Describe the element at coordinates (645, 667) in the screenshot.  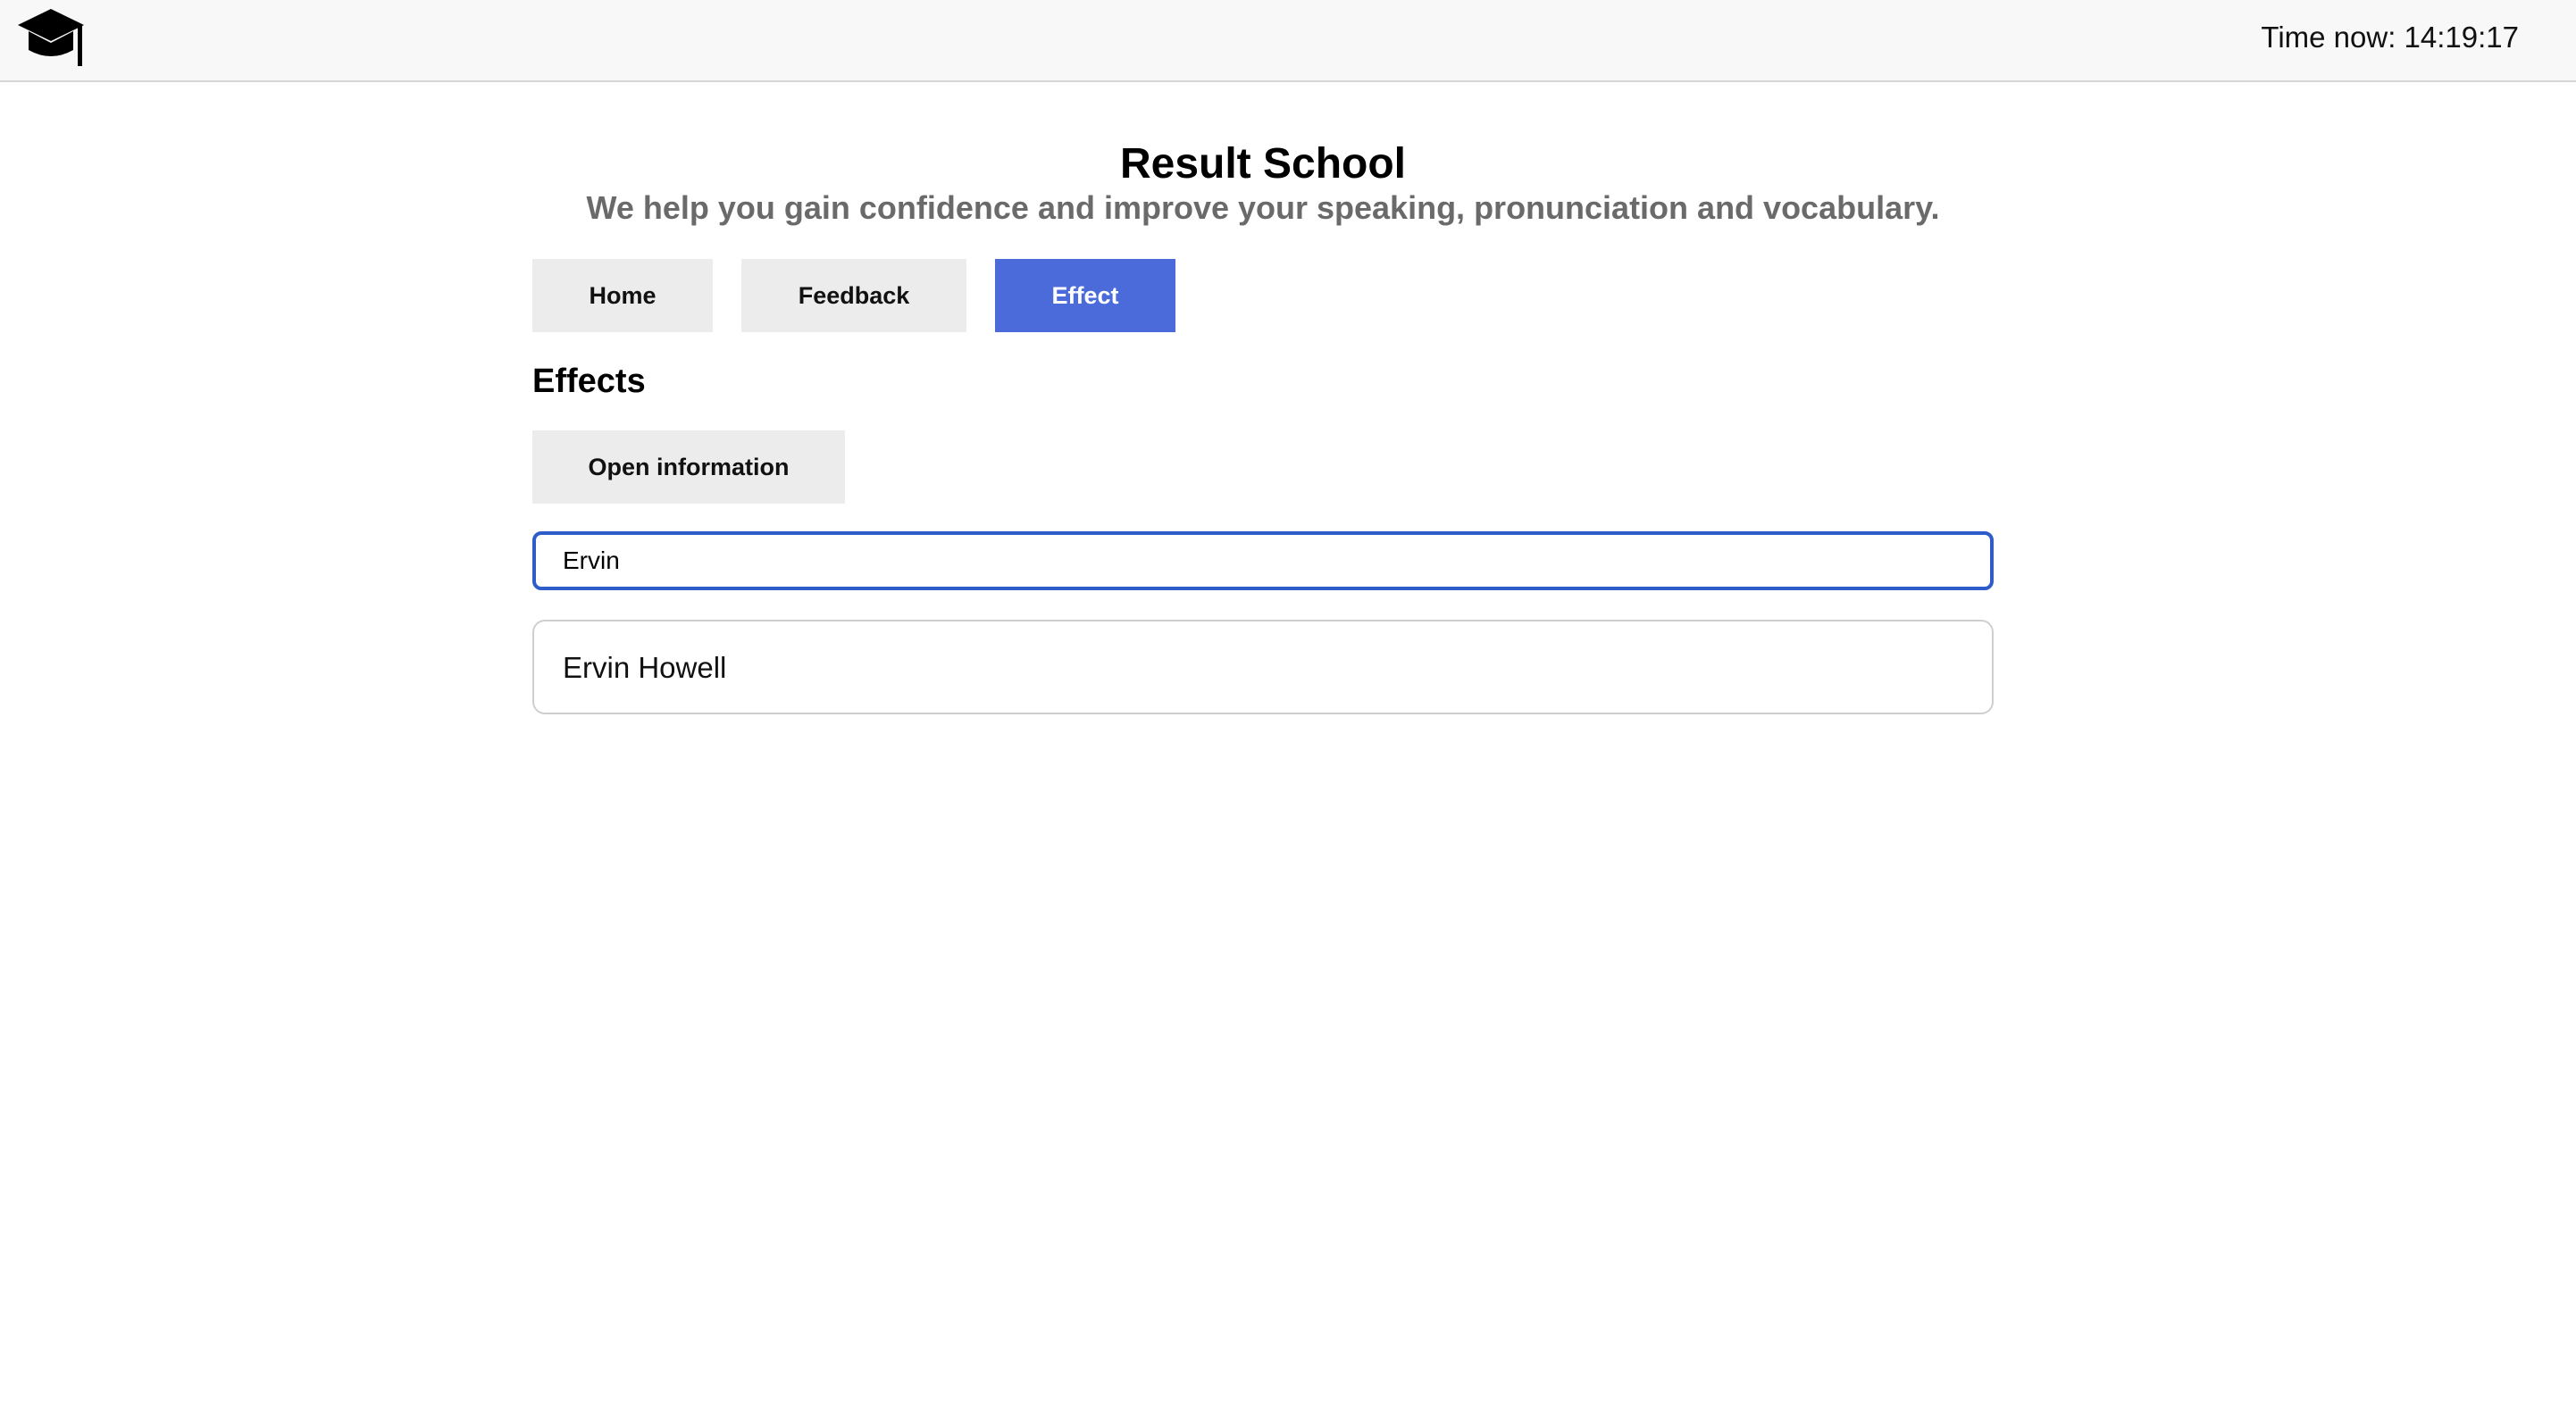
I see `result-name: Ervin Howell` at that location.